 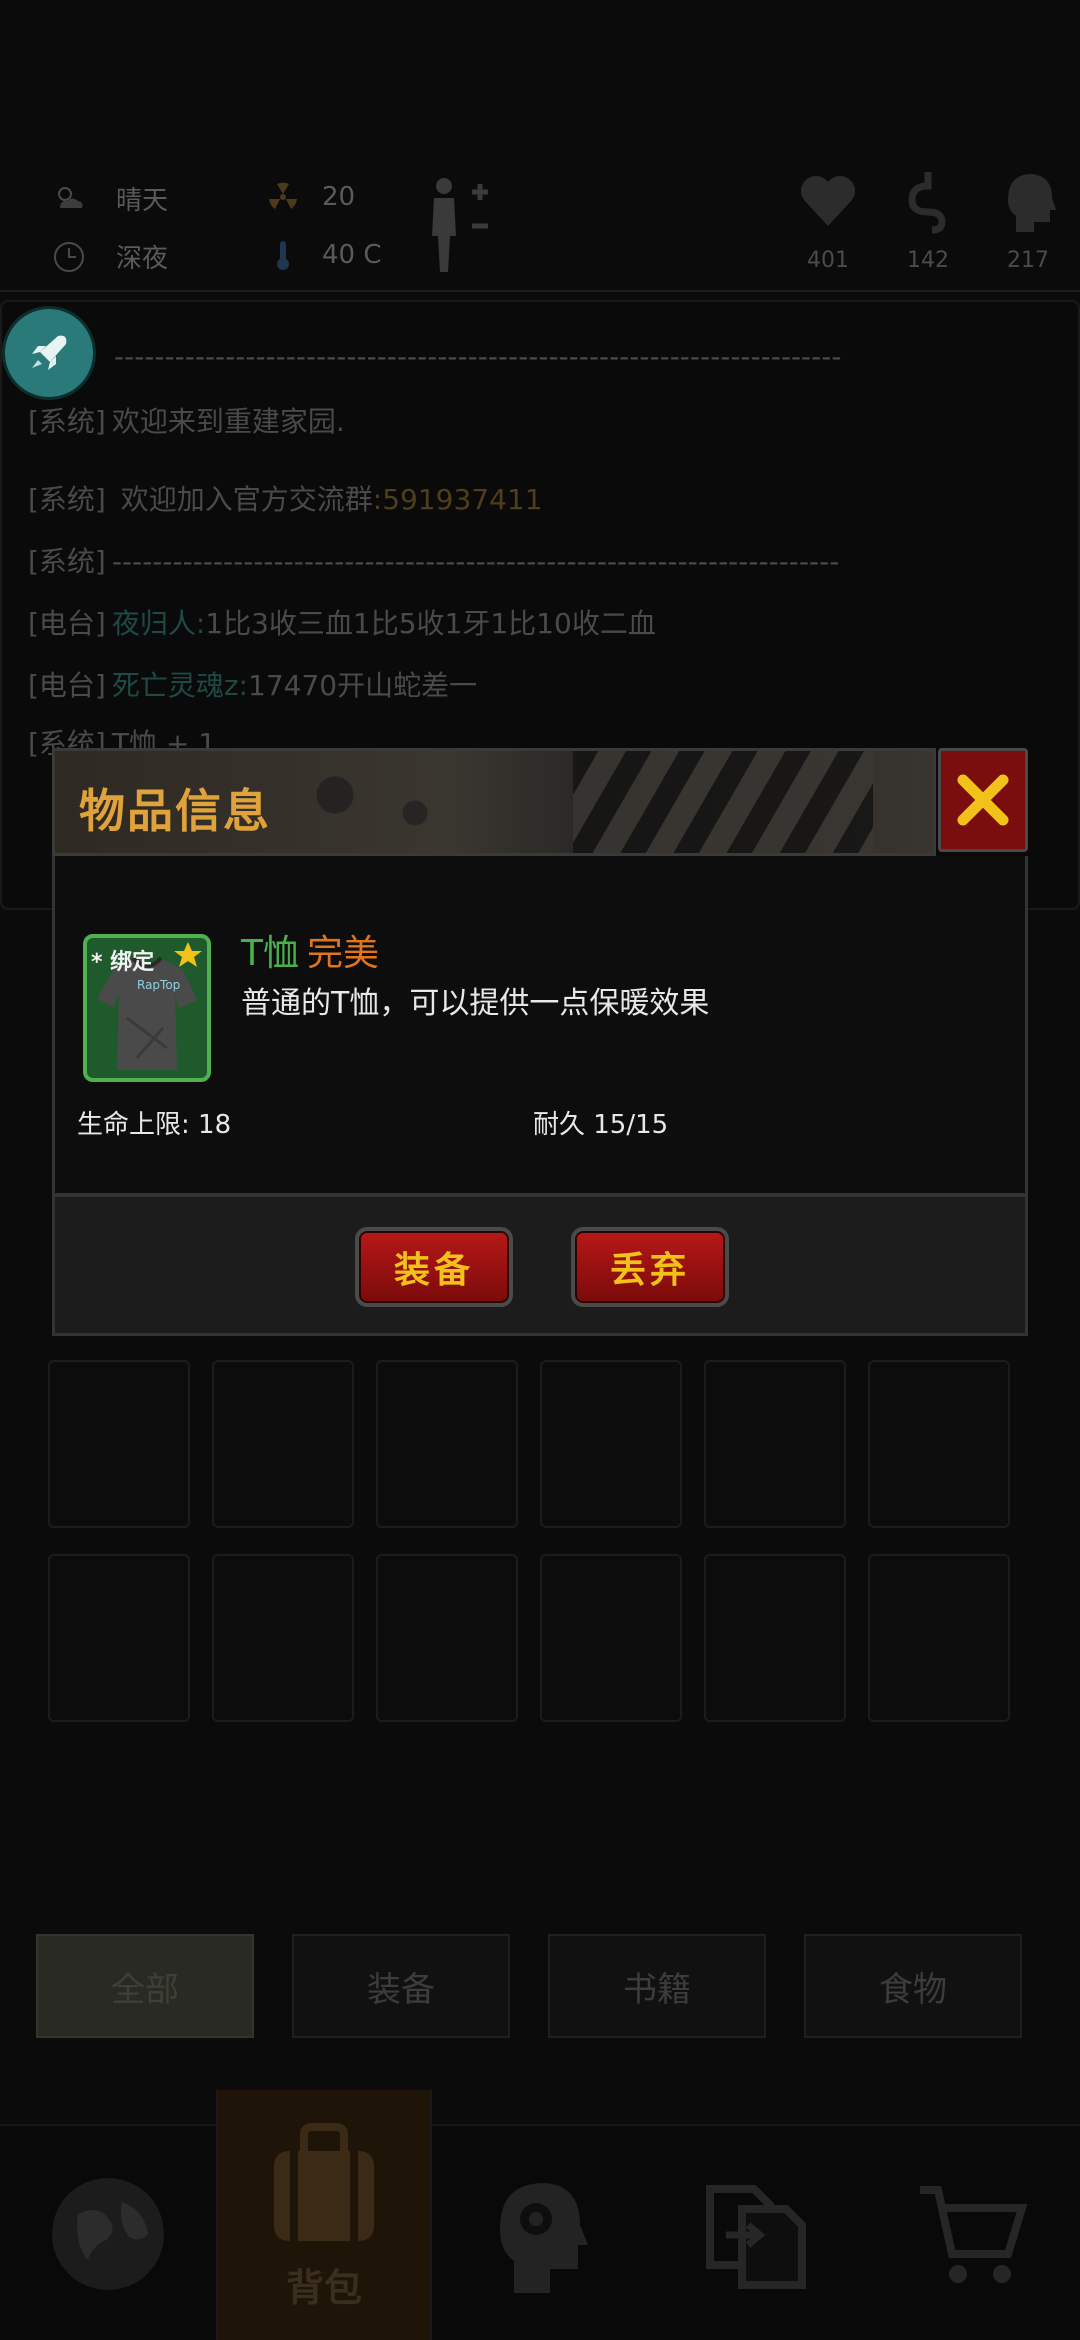 I want to click on time-label: 深夜, so click(x=142, y=259).